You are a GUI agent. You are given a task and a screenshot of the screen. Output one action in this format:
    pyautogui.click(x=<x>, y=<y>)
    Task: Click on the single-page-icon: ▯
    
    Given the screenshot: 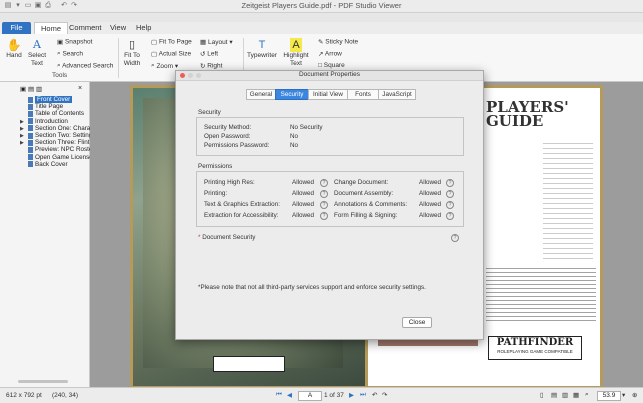 What is the action you would take?
    pyautogui.click(x=542, y=395)
    